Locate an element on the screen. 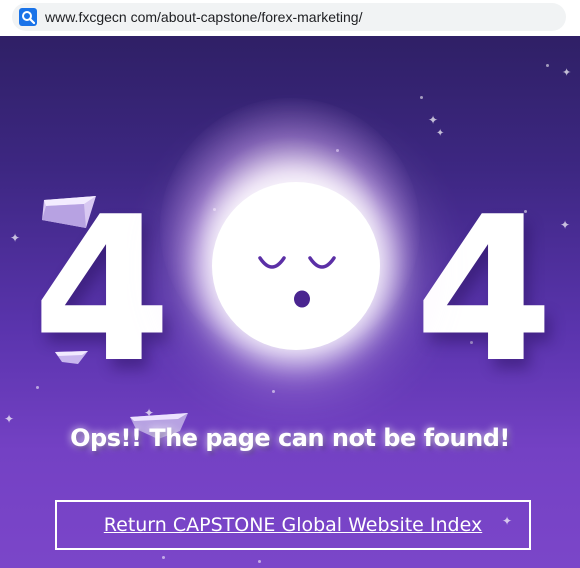  error-message: Ops!! The page can not be found! is located at coordinates (290, 438).